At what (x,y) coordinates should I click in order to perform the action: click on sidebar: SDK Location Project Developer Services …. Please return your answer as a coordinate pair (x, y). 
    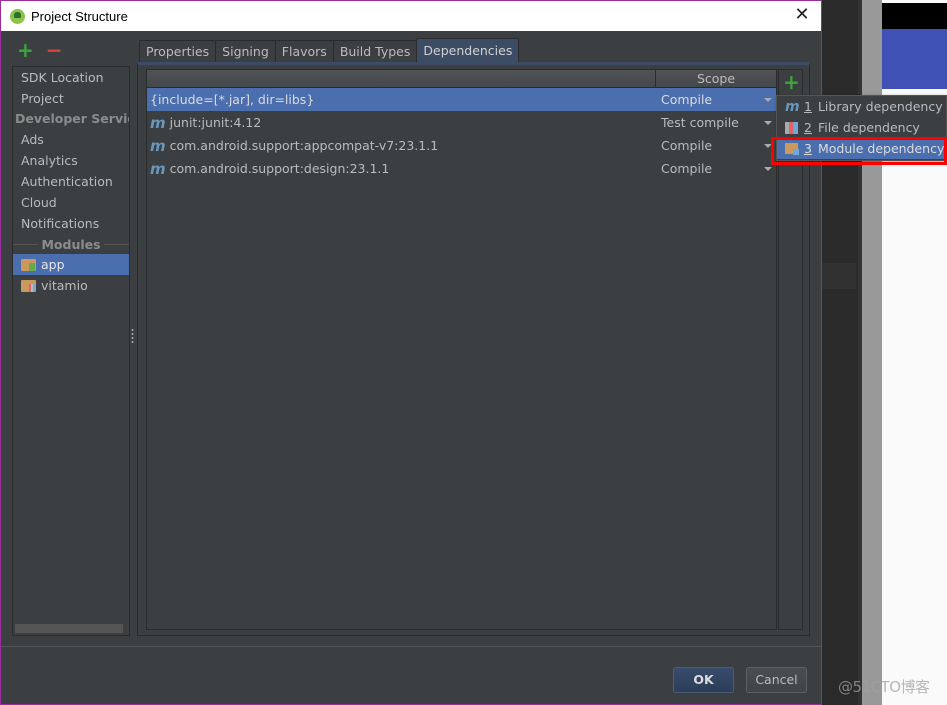
    Looking at the image, I should click on (71, 351).